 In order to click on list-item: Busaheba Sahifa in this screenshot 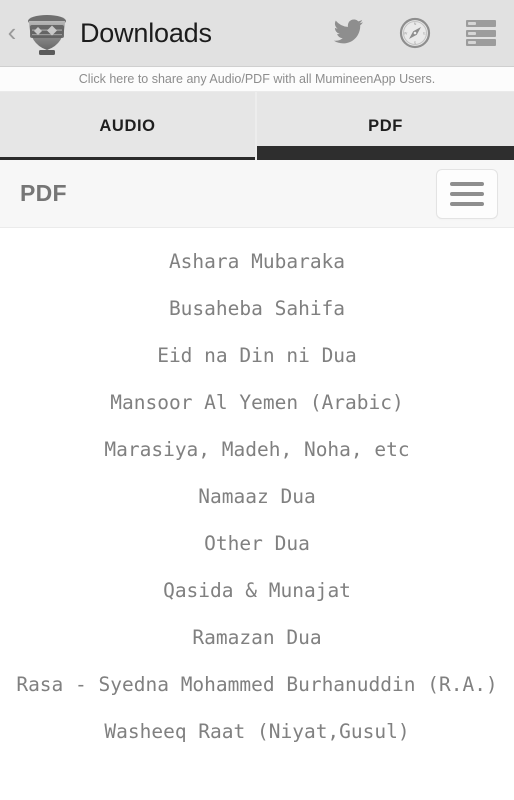, I will do `click(257, 308)`.